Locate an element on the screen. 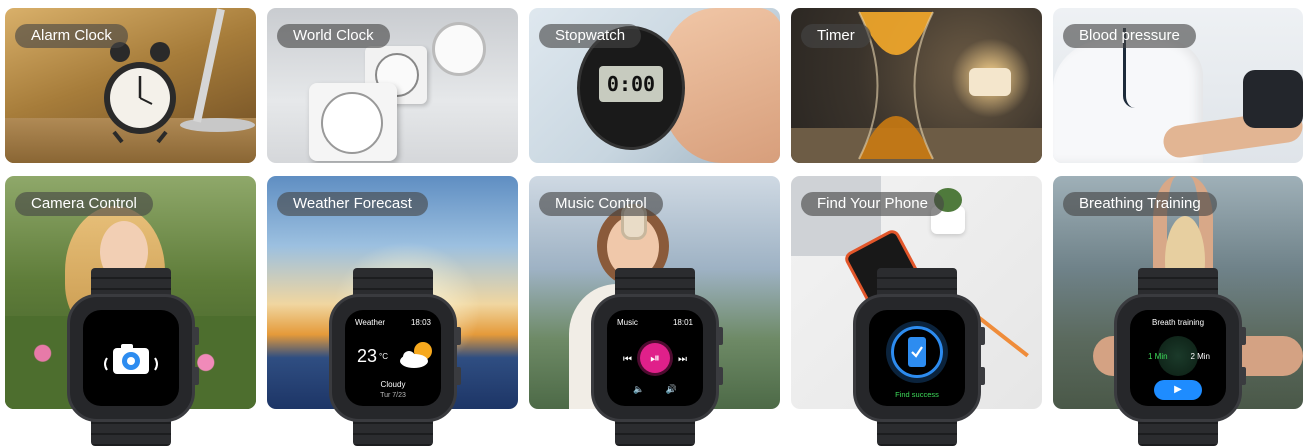  smartwatch-find-phone: Find success is located at coordinates (919, 357).